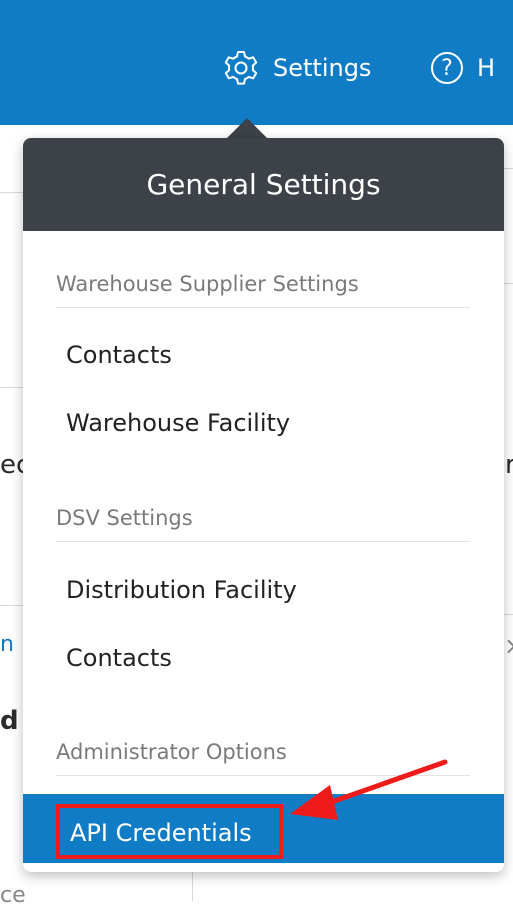 Image resolution: width=513 pixels, height=908 pixels. I want to click on menu-item-api-credentials: API Credentials, so click(169, 831).